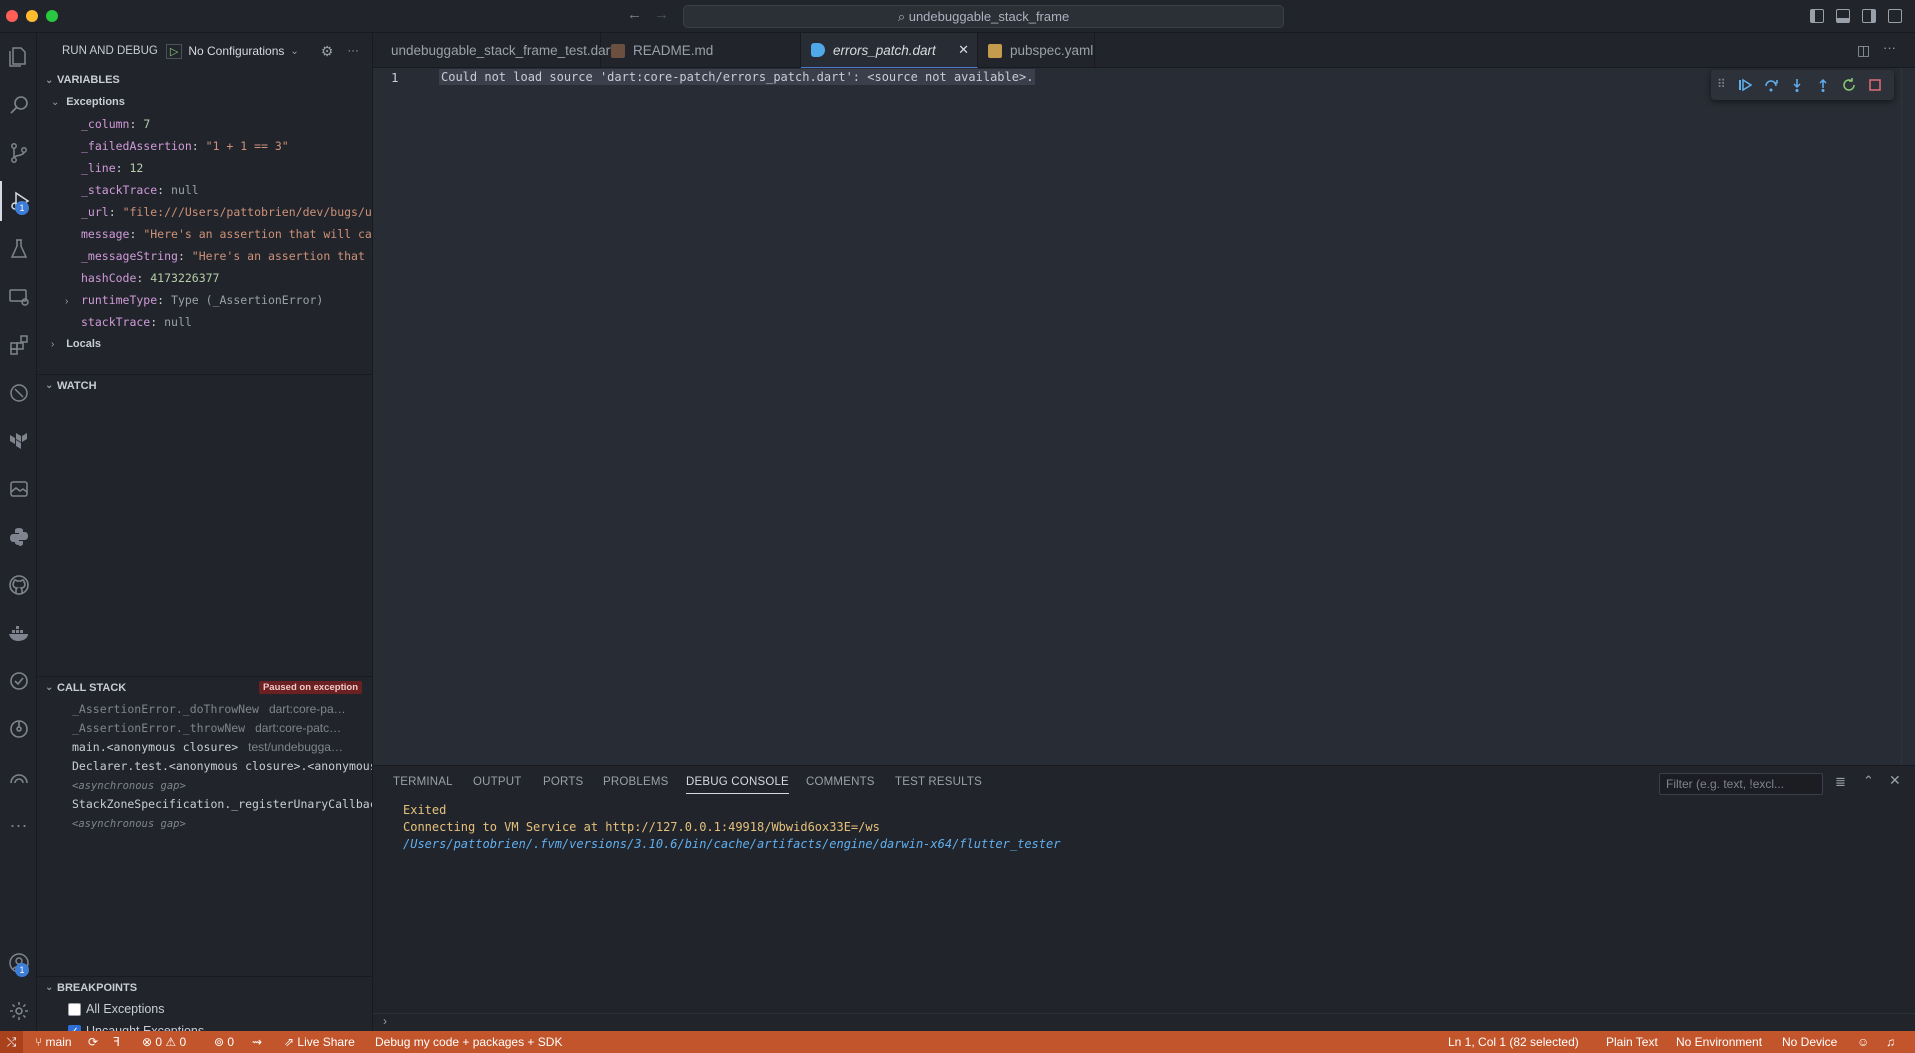 This screenshot has height=1053, width=1915. I want to click on extensions-icon, so click(18, 345).